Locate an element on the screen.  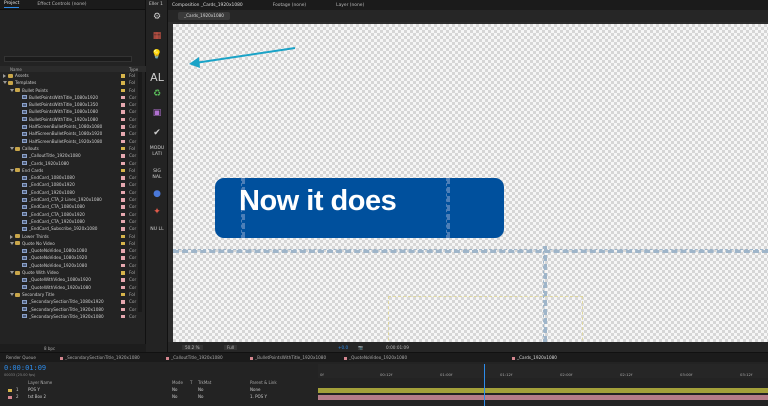
tab-footage: Footage (none) is located at coordinates (289, 5).